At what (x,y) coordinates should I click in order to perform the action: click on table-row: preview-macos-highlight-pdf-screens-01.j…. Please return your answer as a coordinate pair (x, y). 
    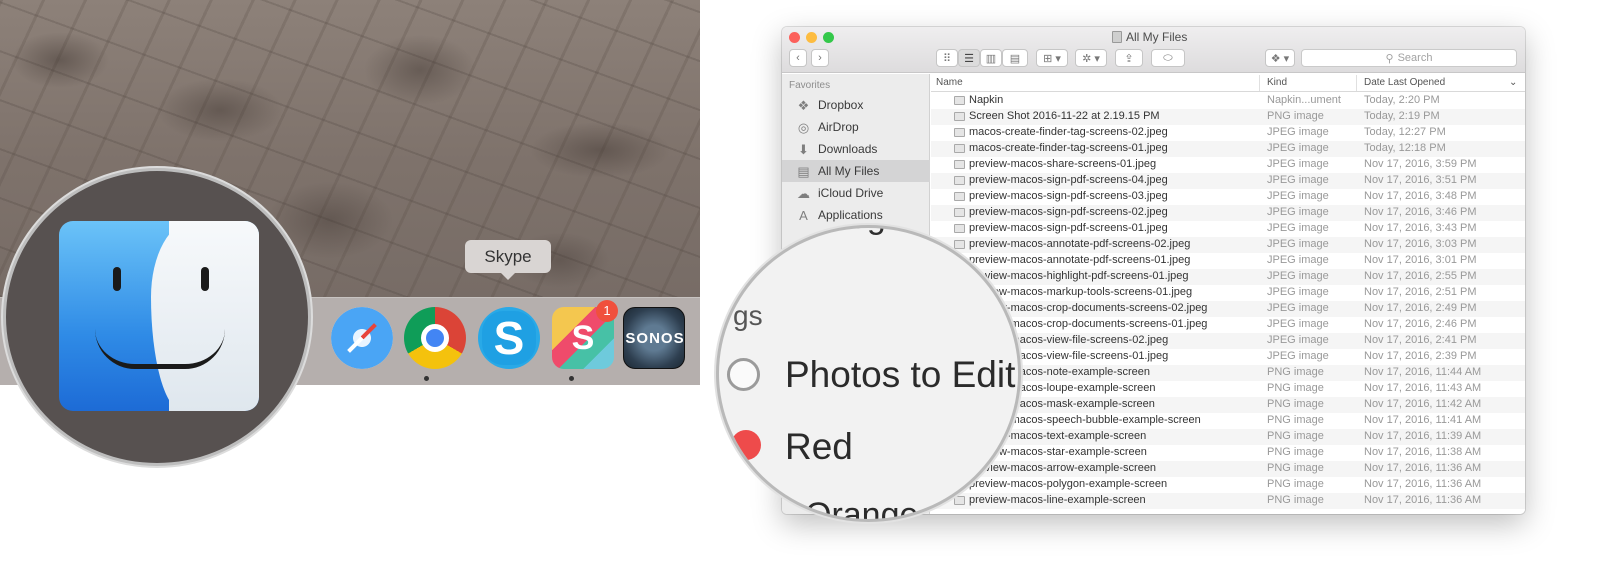
    Looking at the image, I should click on (1228, 277).